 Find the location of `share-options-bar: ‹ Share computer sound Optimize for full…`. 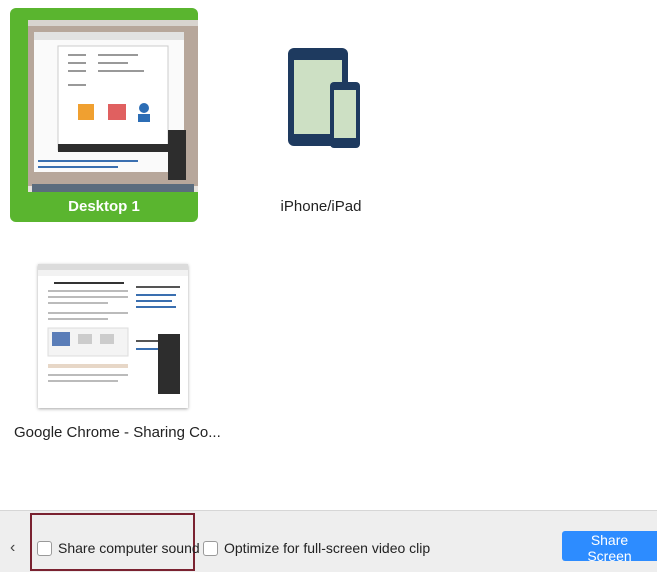

share-options-bar: ‹ Share computer sound Optimize for full… is located at coordinates (328, 541).